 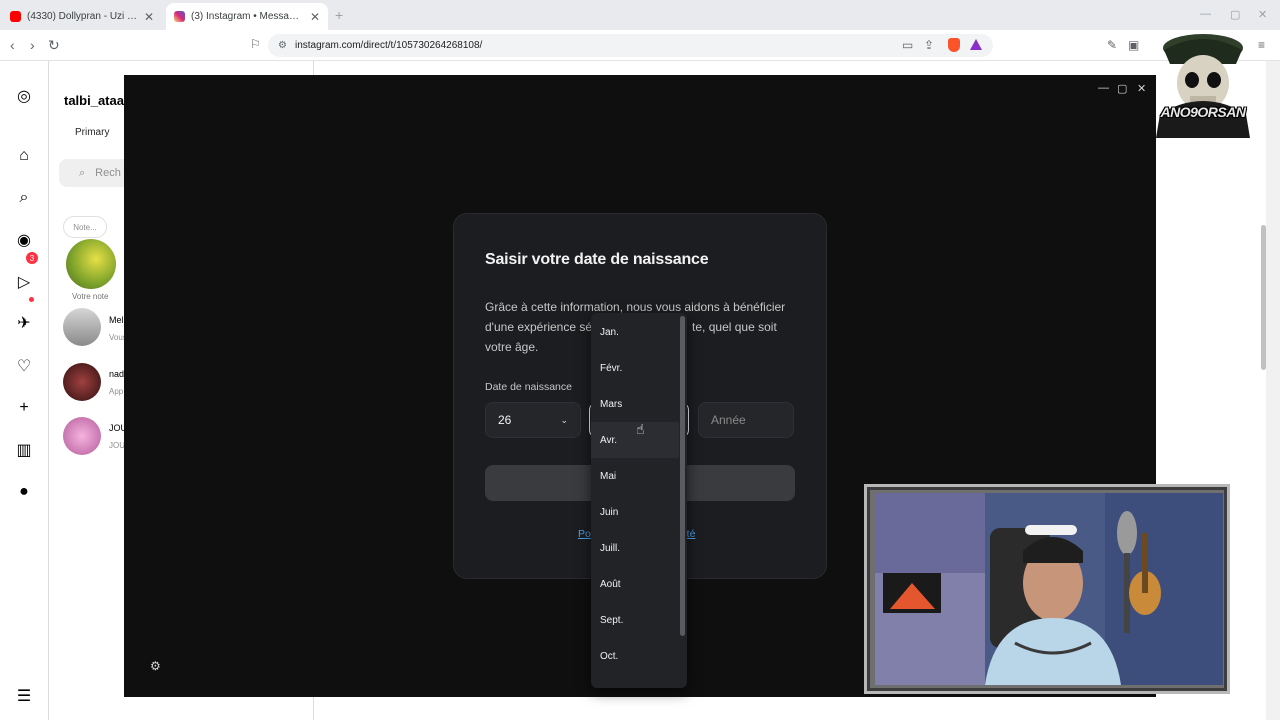 I want to click on year-input: Année, so click(x=746, y=420).